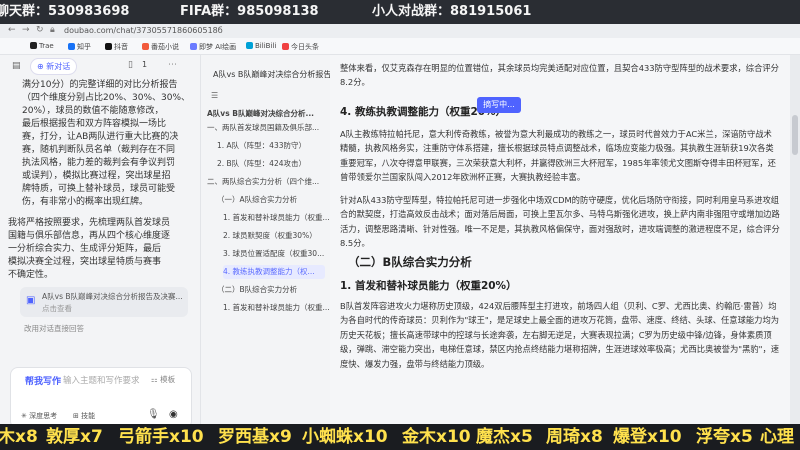 Image resolution: width=800 pixels, height=450 pixels. Describe the element at coordinates (100, 66) in the screenshot. I see `chat-toolbar: ▤ ⊕ 新对话 ▯ 1 ⋯` at that location.